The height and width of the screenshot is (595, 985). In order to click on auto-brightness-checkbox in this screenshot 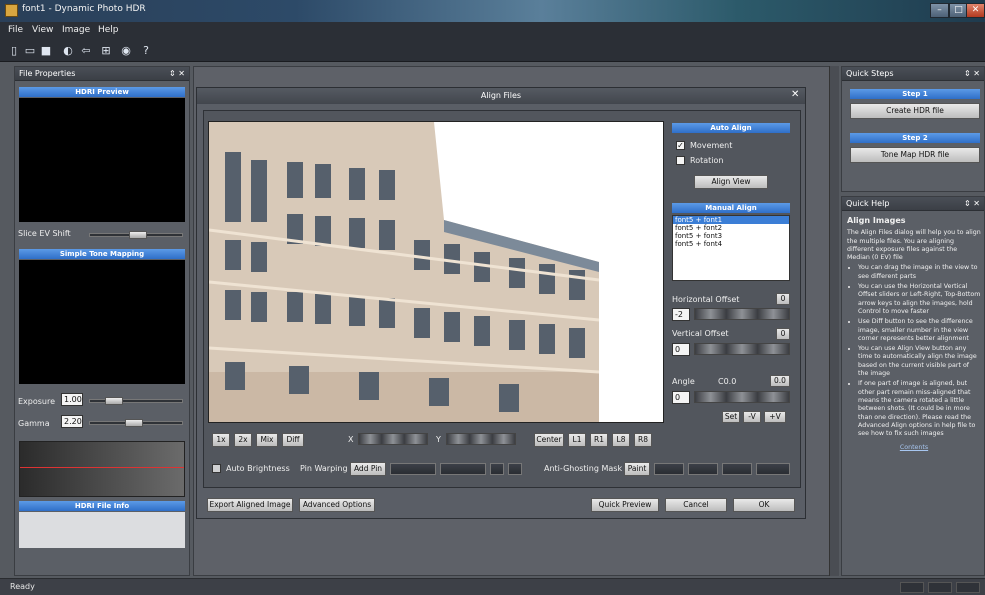, I will do `click(216, 468)`.